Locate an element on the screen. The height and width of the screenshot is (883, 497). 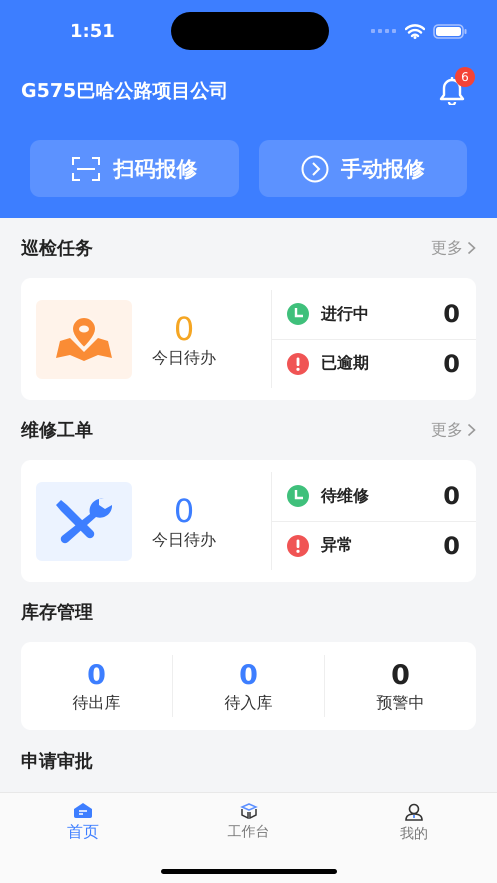
repair-button: 扫码报修 is located at coordinates (134, 168).